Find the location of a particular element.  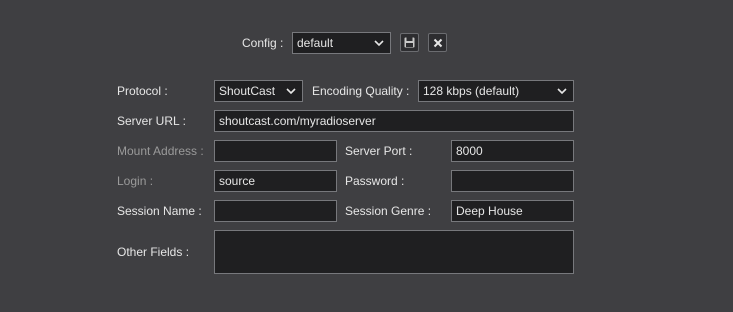

mount-address-input is located at coordinates (275, 151).